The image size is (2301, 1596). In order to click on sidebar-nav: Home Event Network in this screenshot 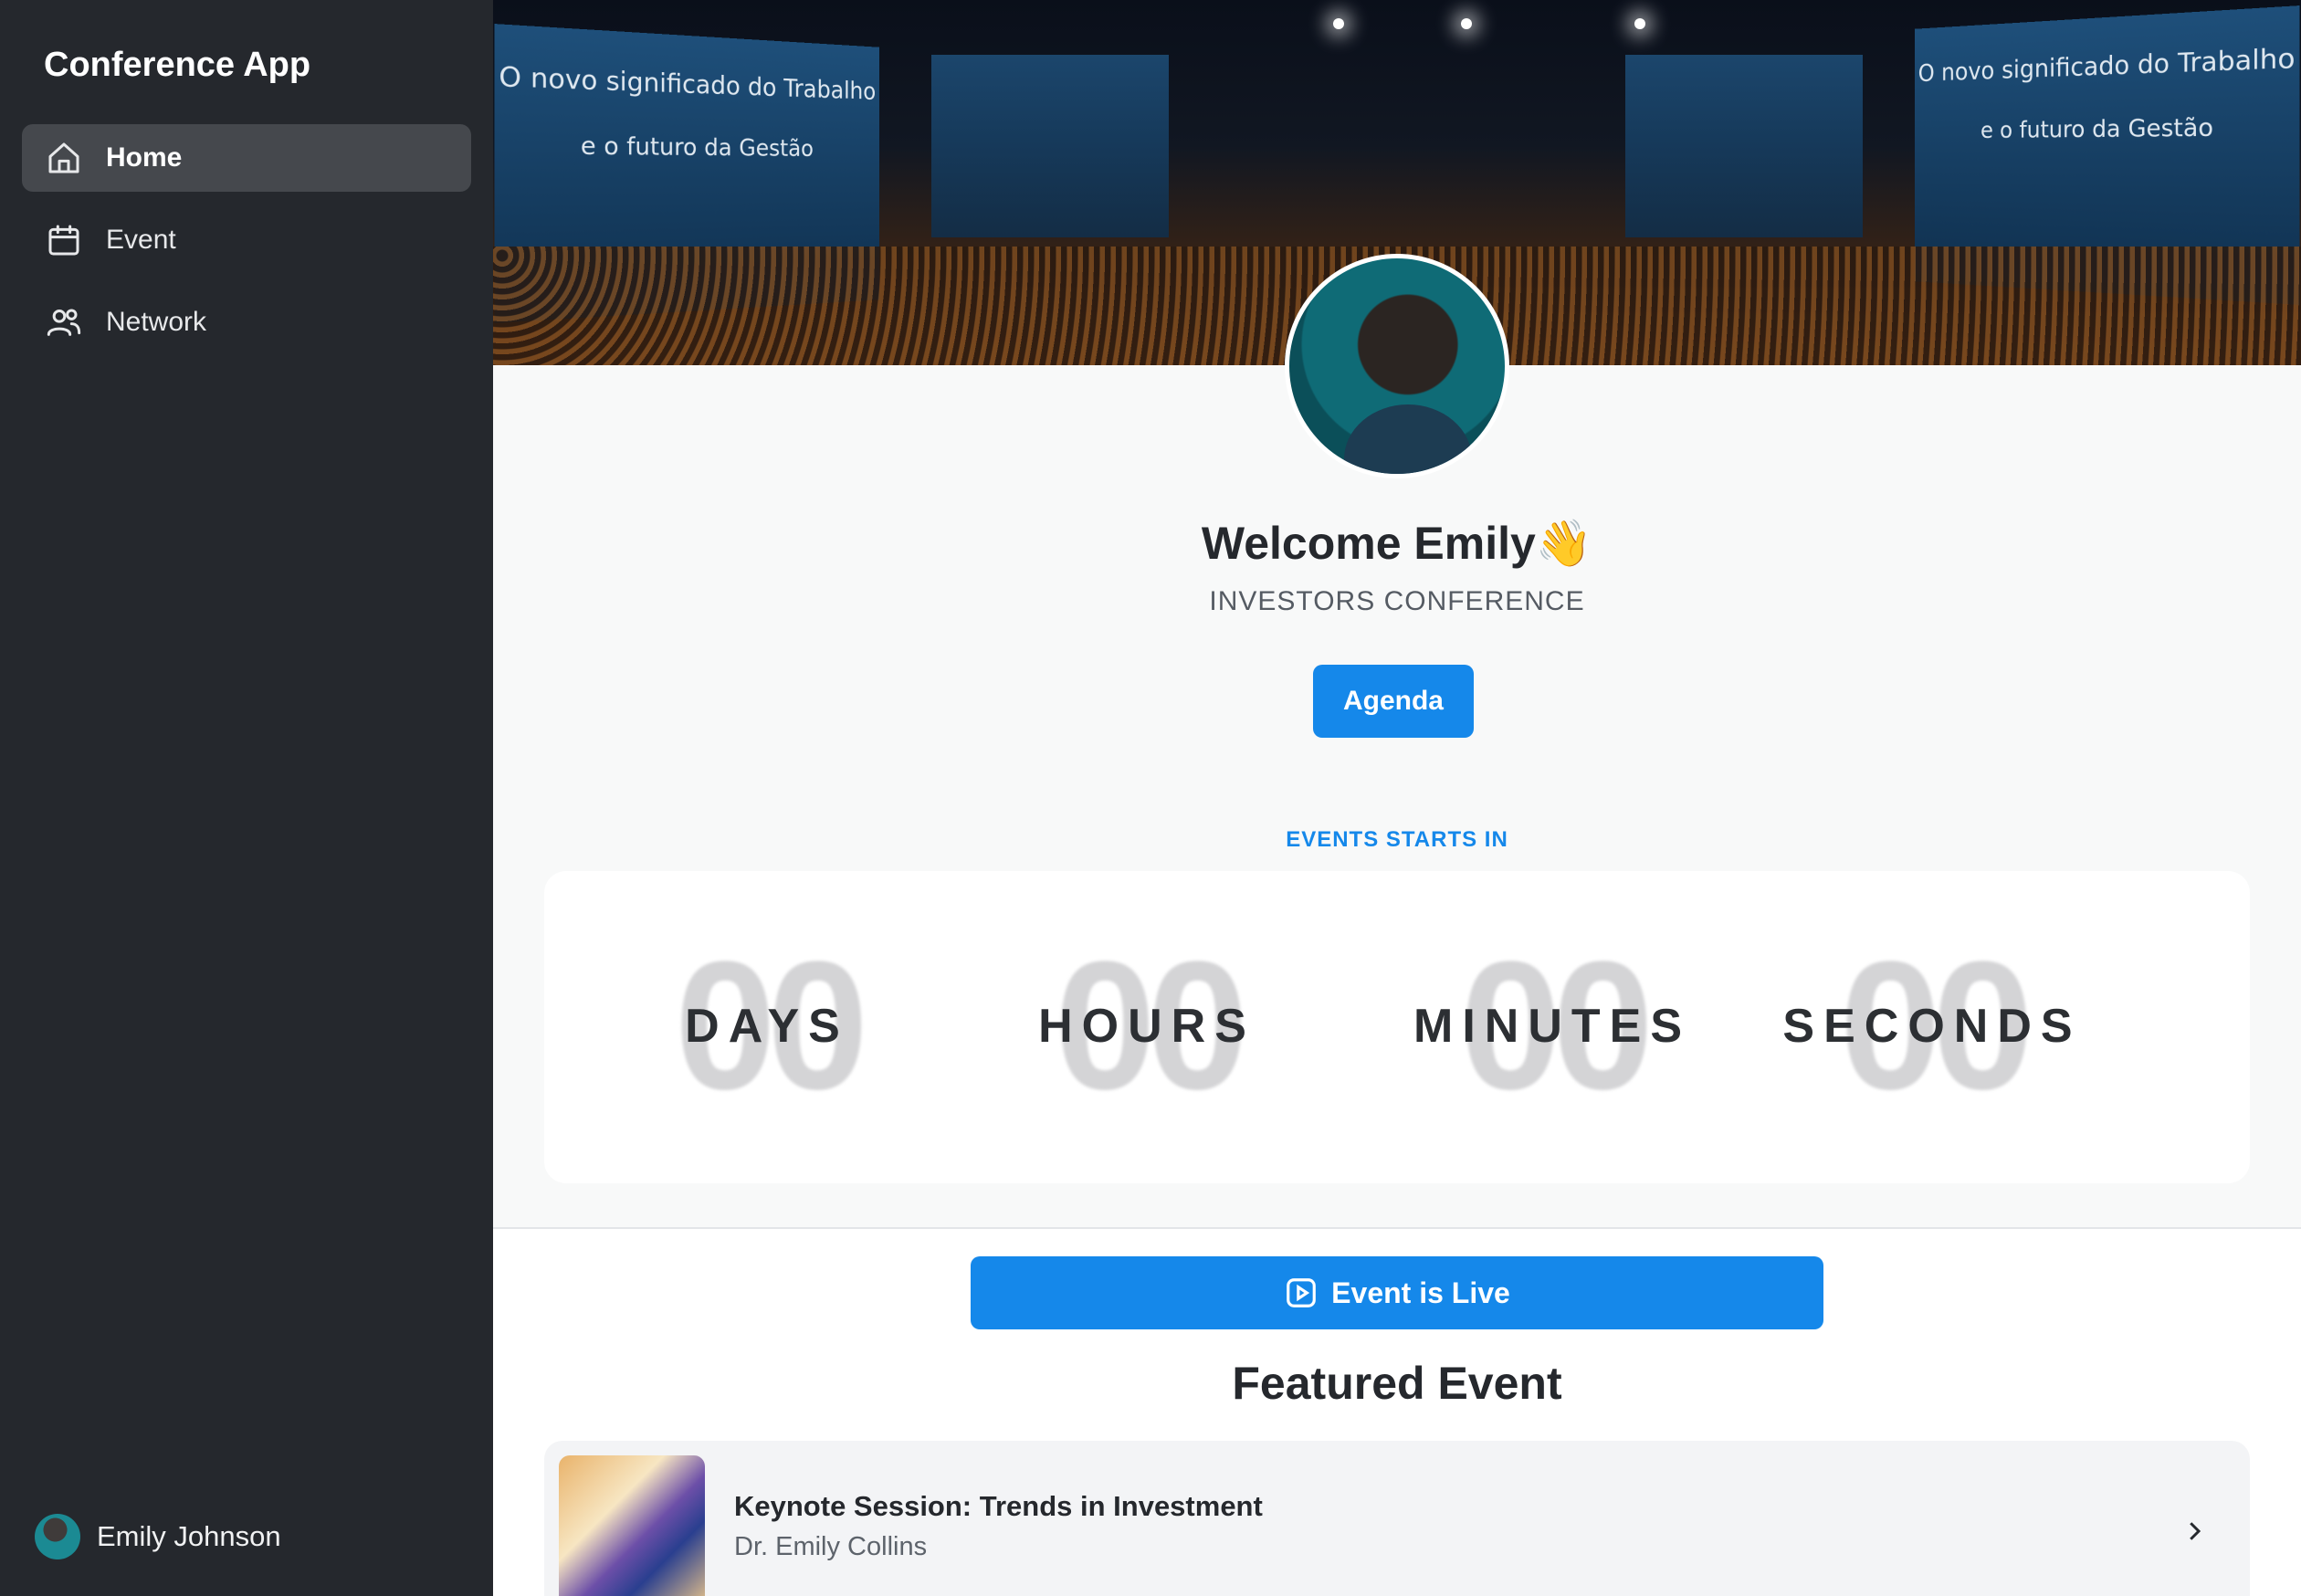, I will do `click(246, 248)`.